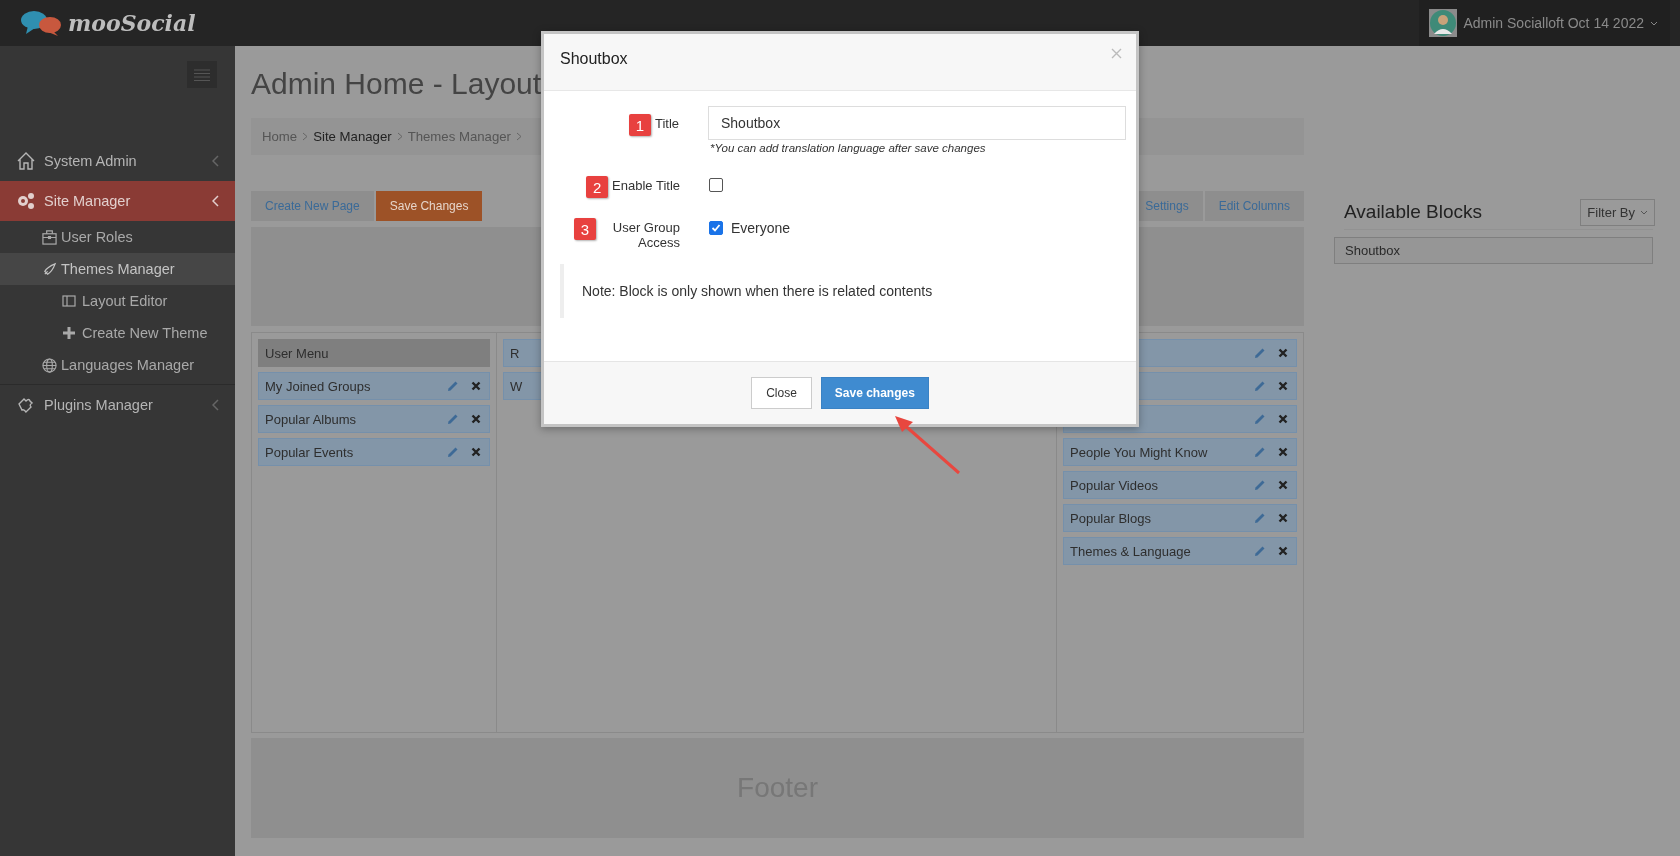 This screenshot has height=856, width=1680. I want to click on breadcrumb-link: Home, so click(280, 136).